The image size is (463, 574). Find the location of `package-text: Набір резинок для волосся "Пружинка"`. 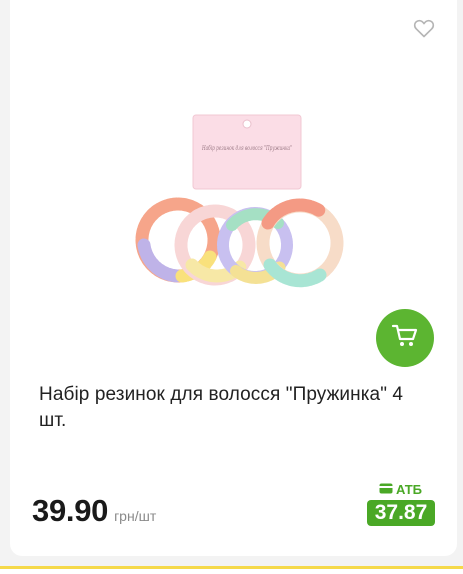

package-text: Набір резинок для волосся "Пружинка" is located at coordinates (246, 148).